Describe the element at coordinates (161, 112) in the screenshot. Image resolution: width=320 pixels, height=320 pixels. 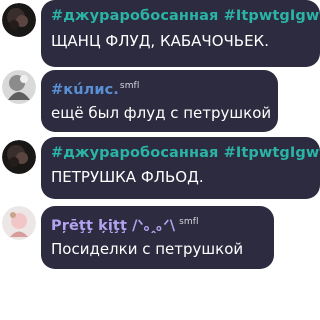
I see `message-text: ещё был флуд с петрушкой` at that location.